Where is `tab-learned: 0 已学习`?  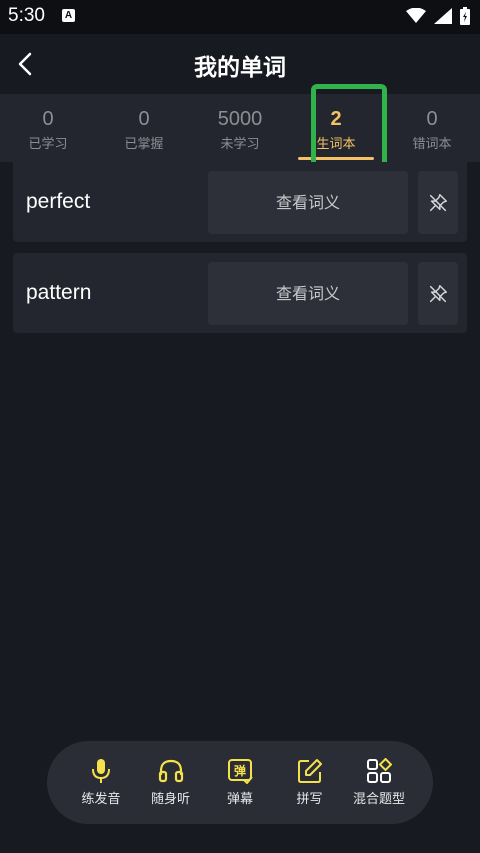
tab-learned: 0 已学习 is located at coordinates (48, 128).